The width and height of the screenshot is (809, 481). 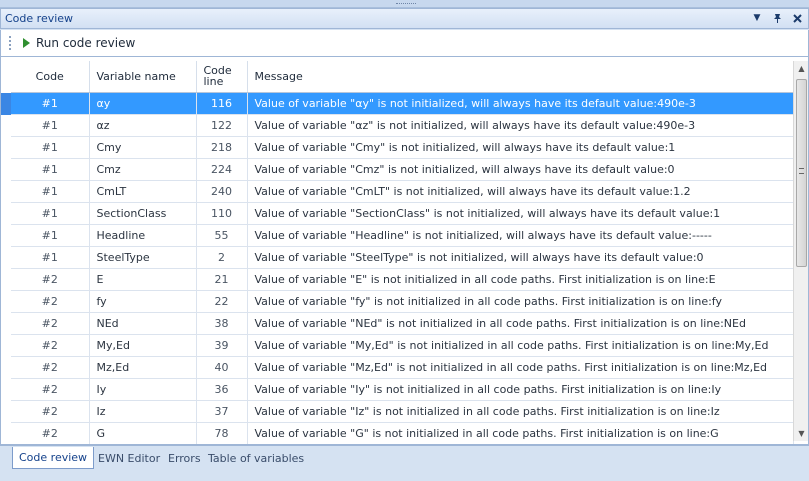 I want to click on cell-variable-name: E, so click(x=143, y=279).